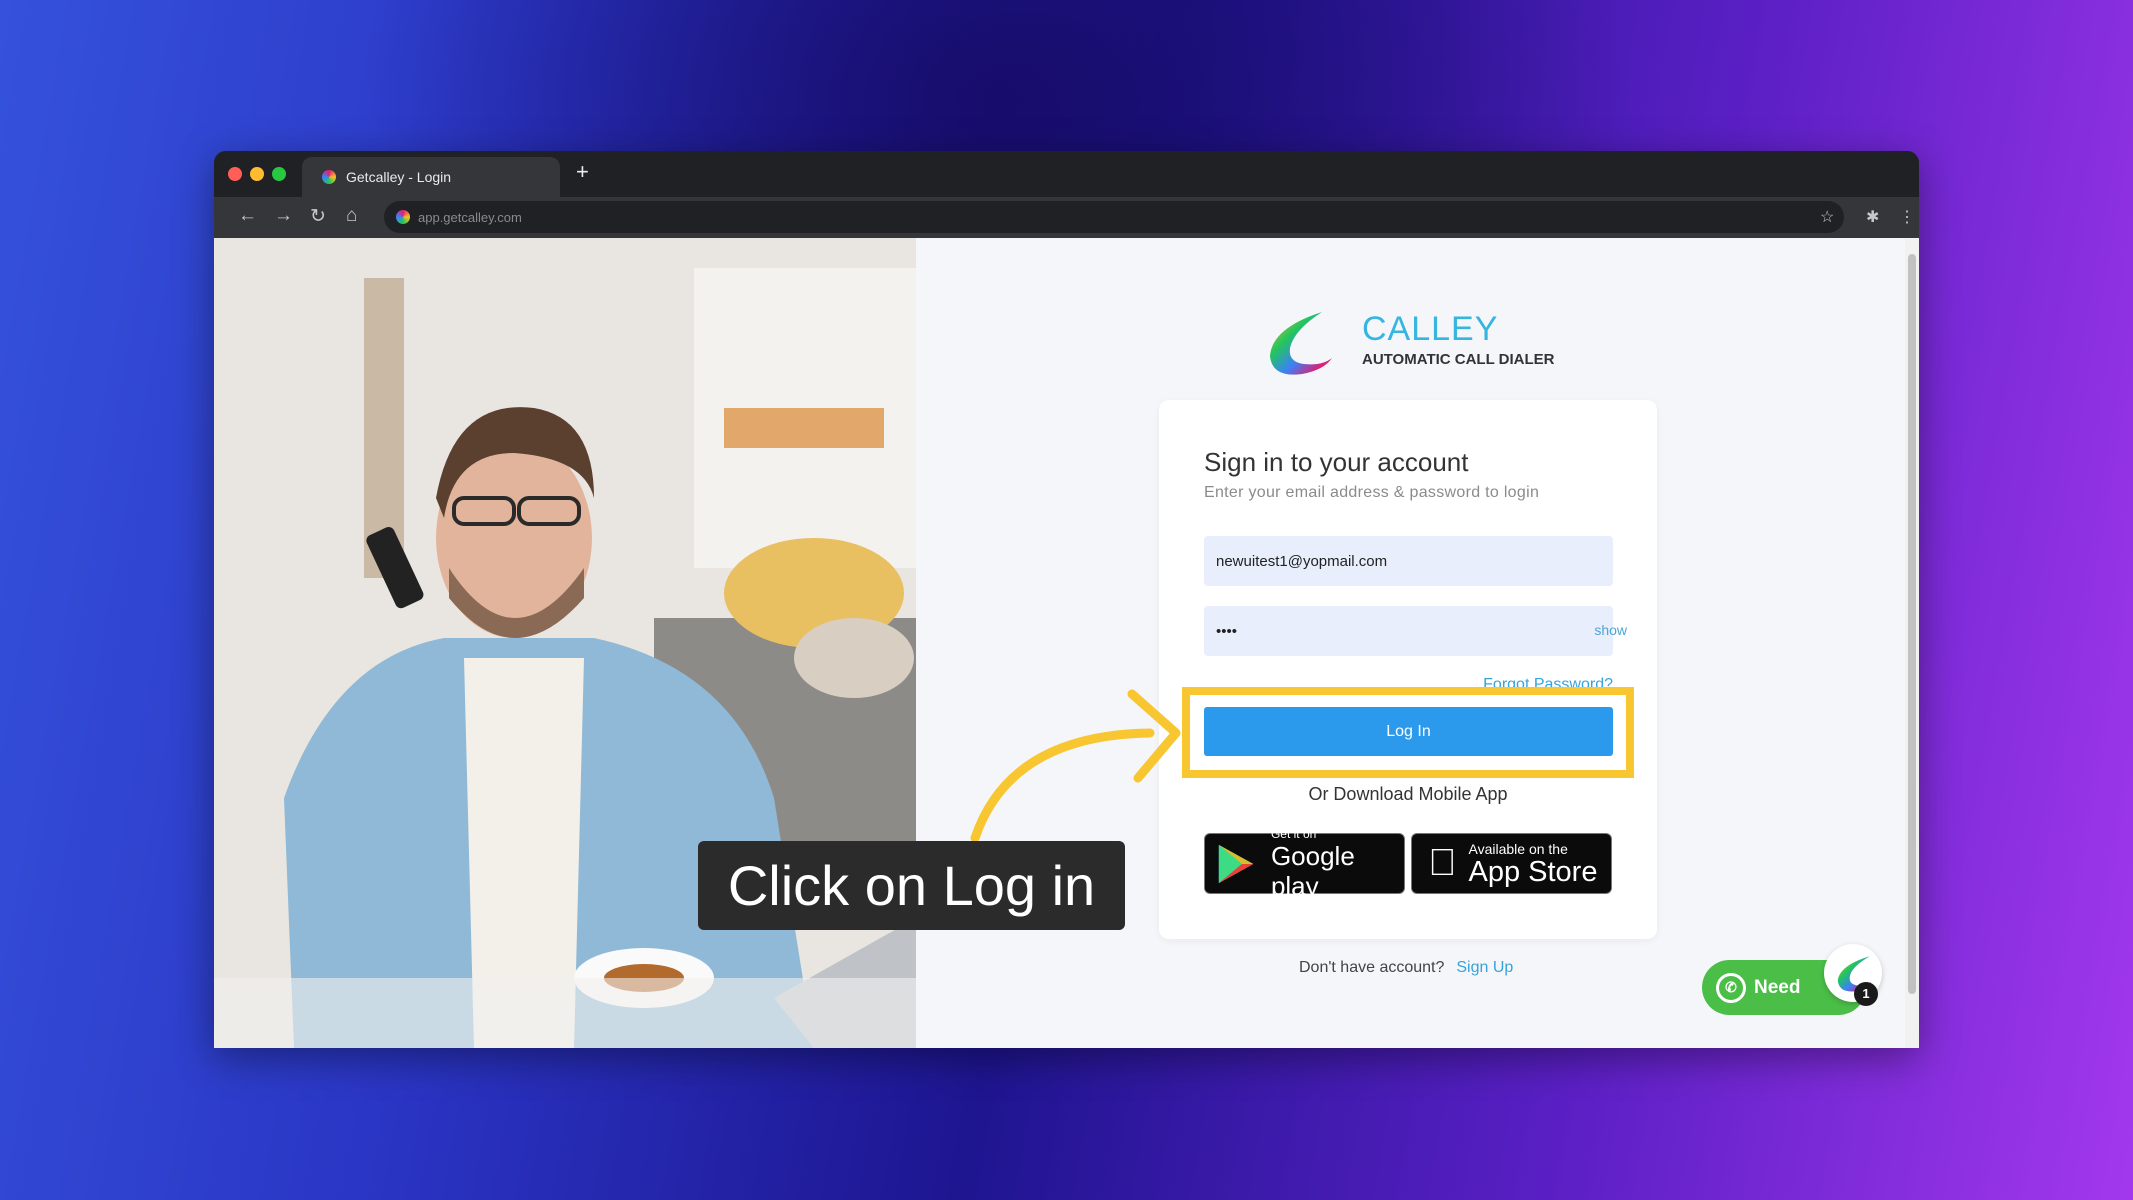 The image size is (2133, 1200). I want to click on address-bar-row: ← → ↻ ⌂ app.getcalley.com ☆ ✱ ⋮, so click(1066, 217).